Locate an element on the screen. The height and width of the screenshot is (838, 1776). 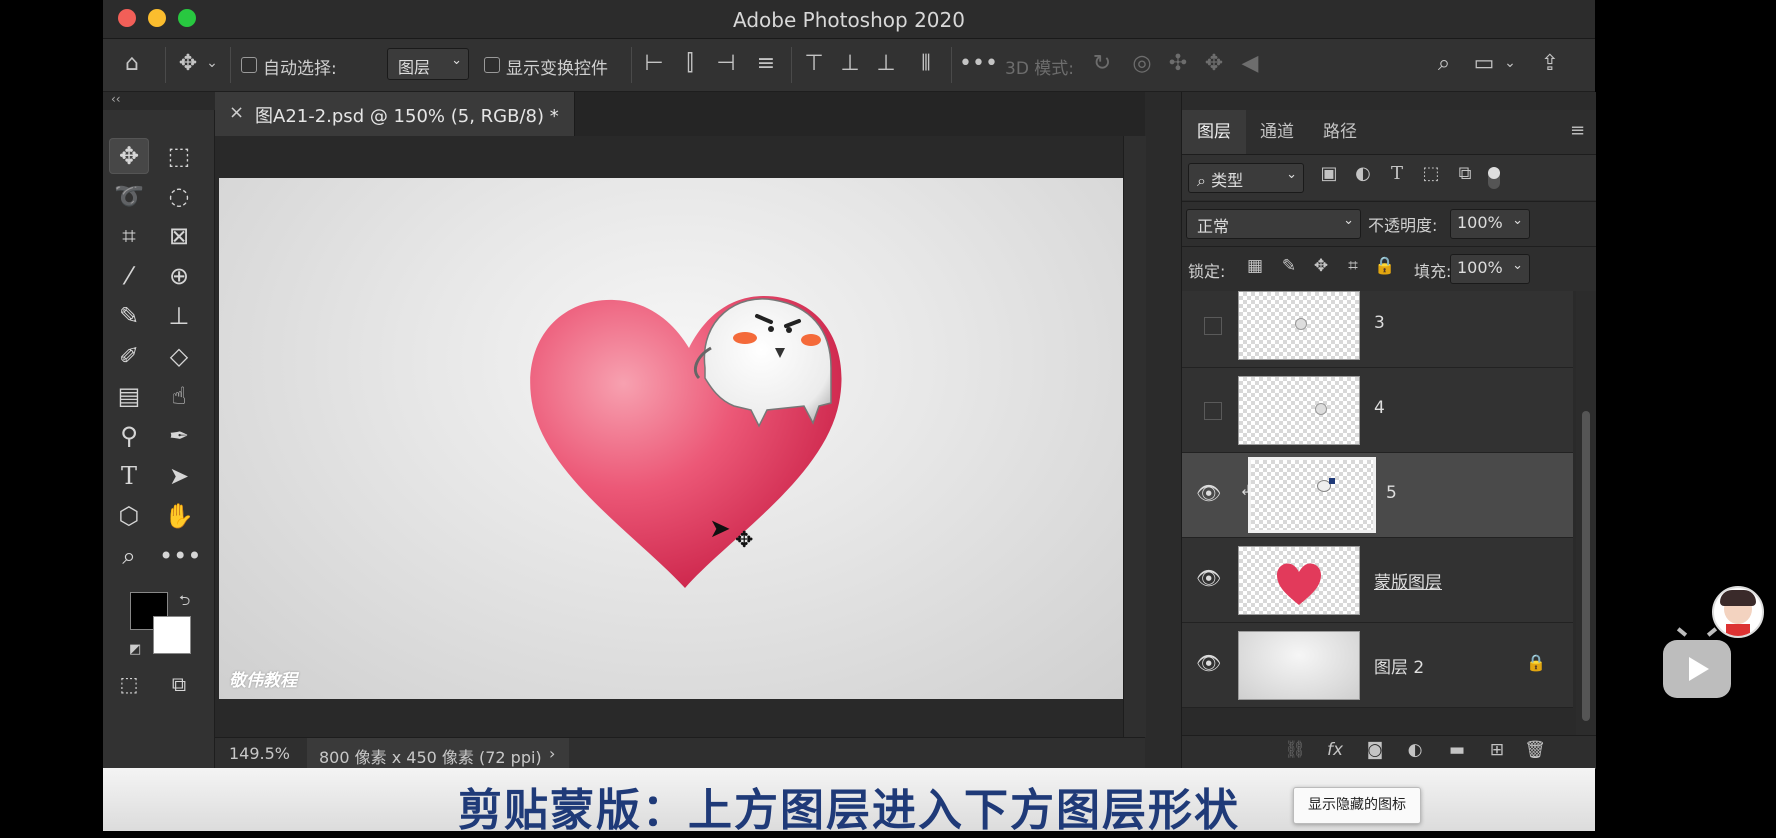
background-color-swatch is located at coordinates (172, 635).